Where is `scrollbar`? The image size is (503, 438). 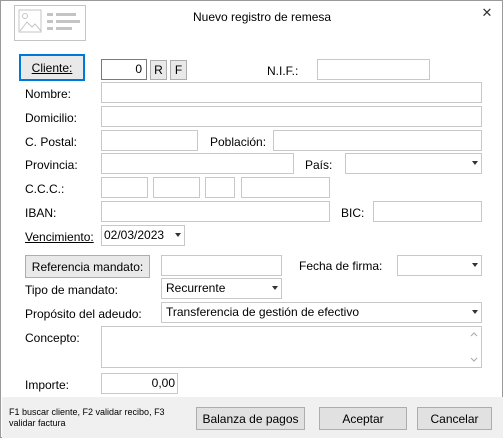 scrollbar is located at coordinates (474, 347).